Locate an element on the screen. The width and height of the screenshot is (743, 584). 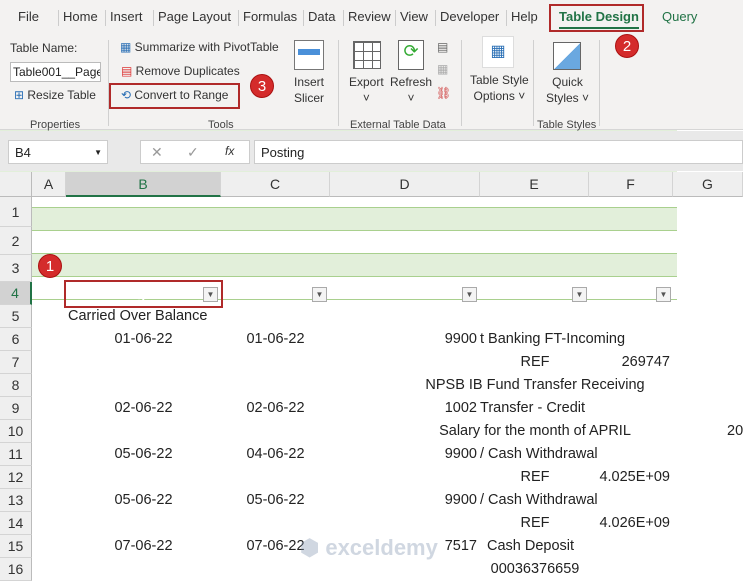
table-row is located at coordinates (338, 219).